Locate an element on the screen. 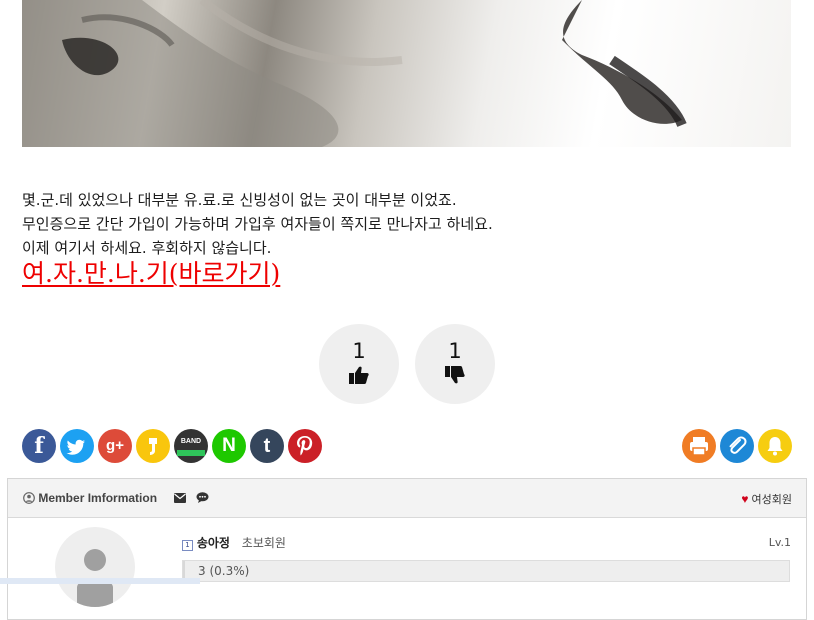 The width and height of the screenshot is (814, 620). upvote-button: 1 is located at coordinates (359, 364).